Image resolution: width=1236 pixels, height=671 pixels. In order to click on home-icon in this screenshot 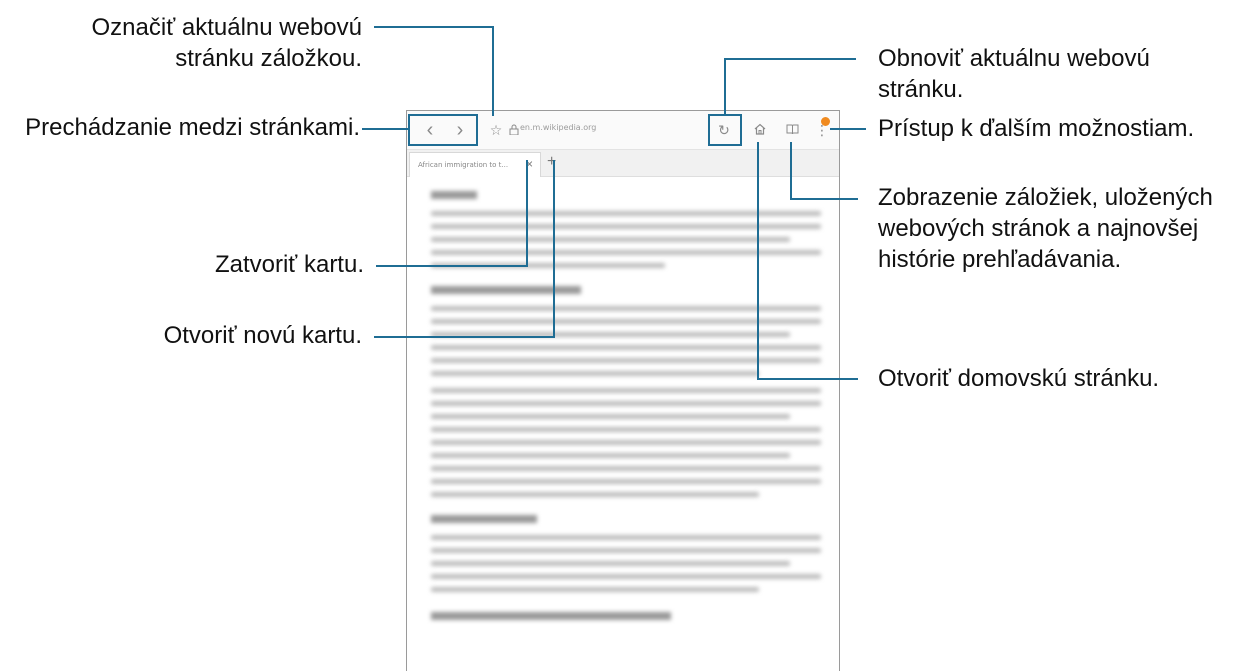, I will do `click(760, 130)`.